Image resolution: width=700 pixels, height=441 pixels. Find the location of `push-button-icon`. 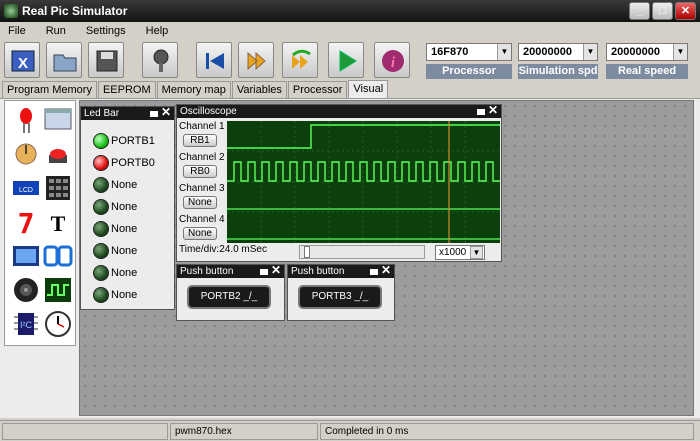

push-button-icon is located at coordinates (58, 154).